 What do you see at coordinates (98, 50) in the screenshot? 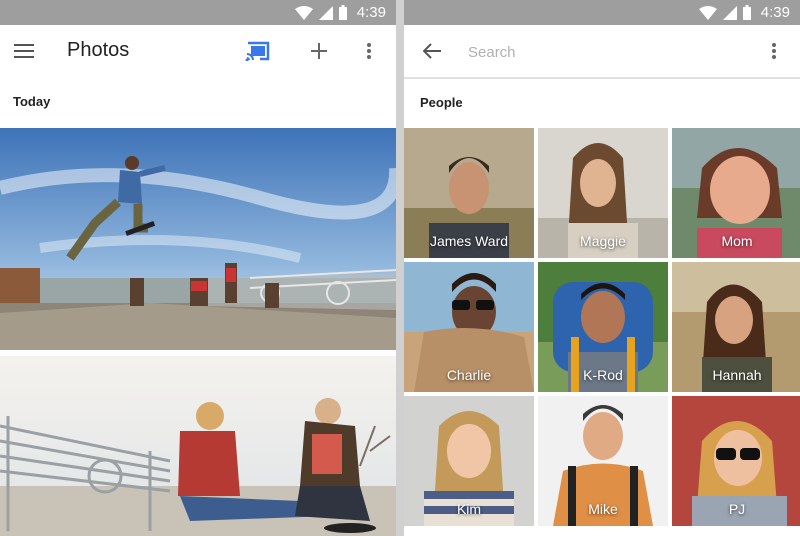
I see `page-title: Photos` at bounding box center [98, 50].